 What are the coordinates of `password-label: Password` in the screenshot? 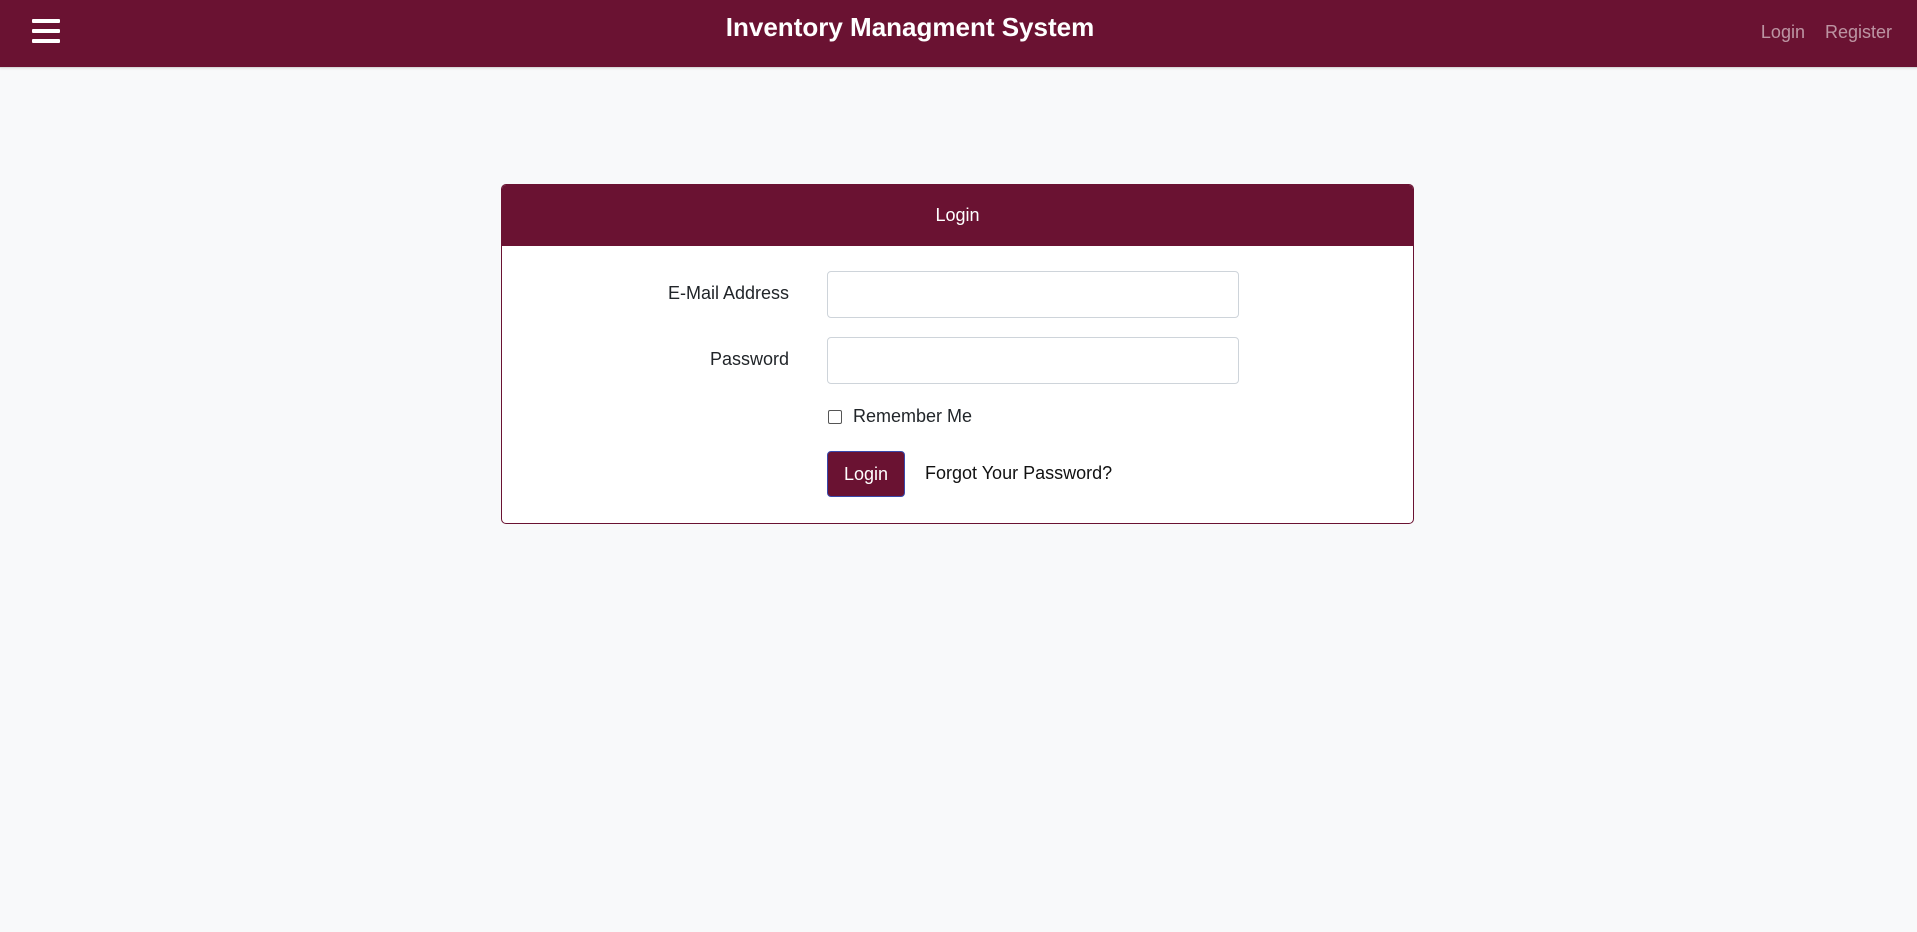 It's located at (749, 359).